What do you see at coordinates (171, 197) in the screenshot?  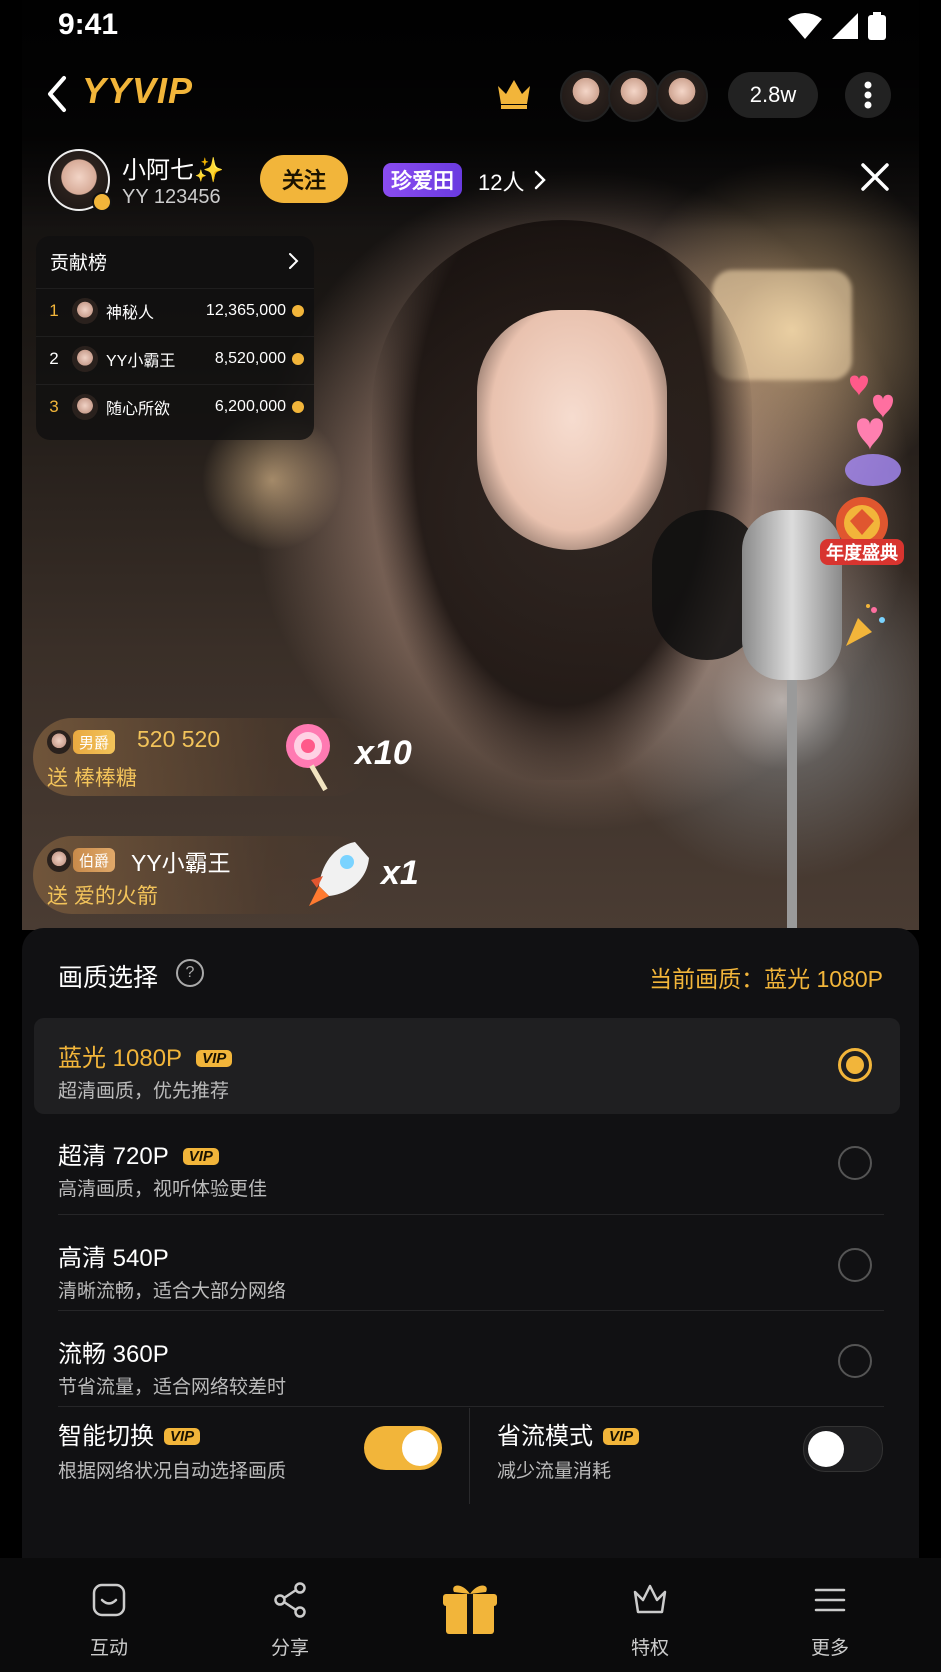 I see `host-id: YY 123456` at bounding box center [171, 197].